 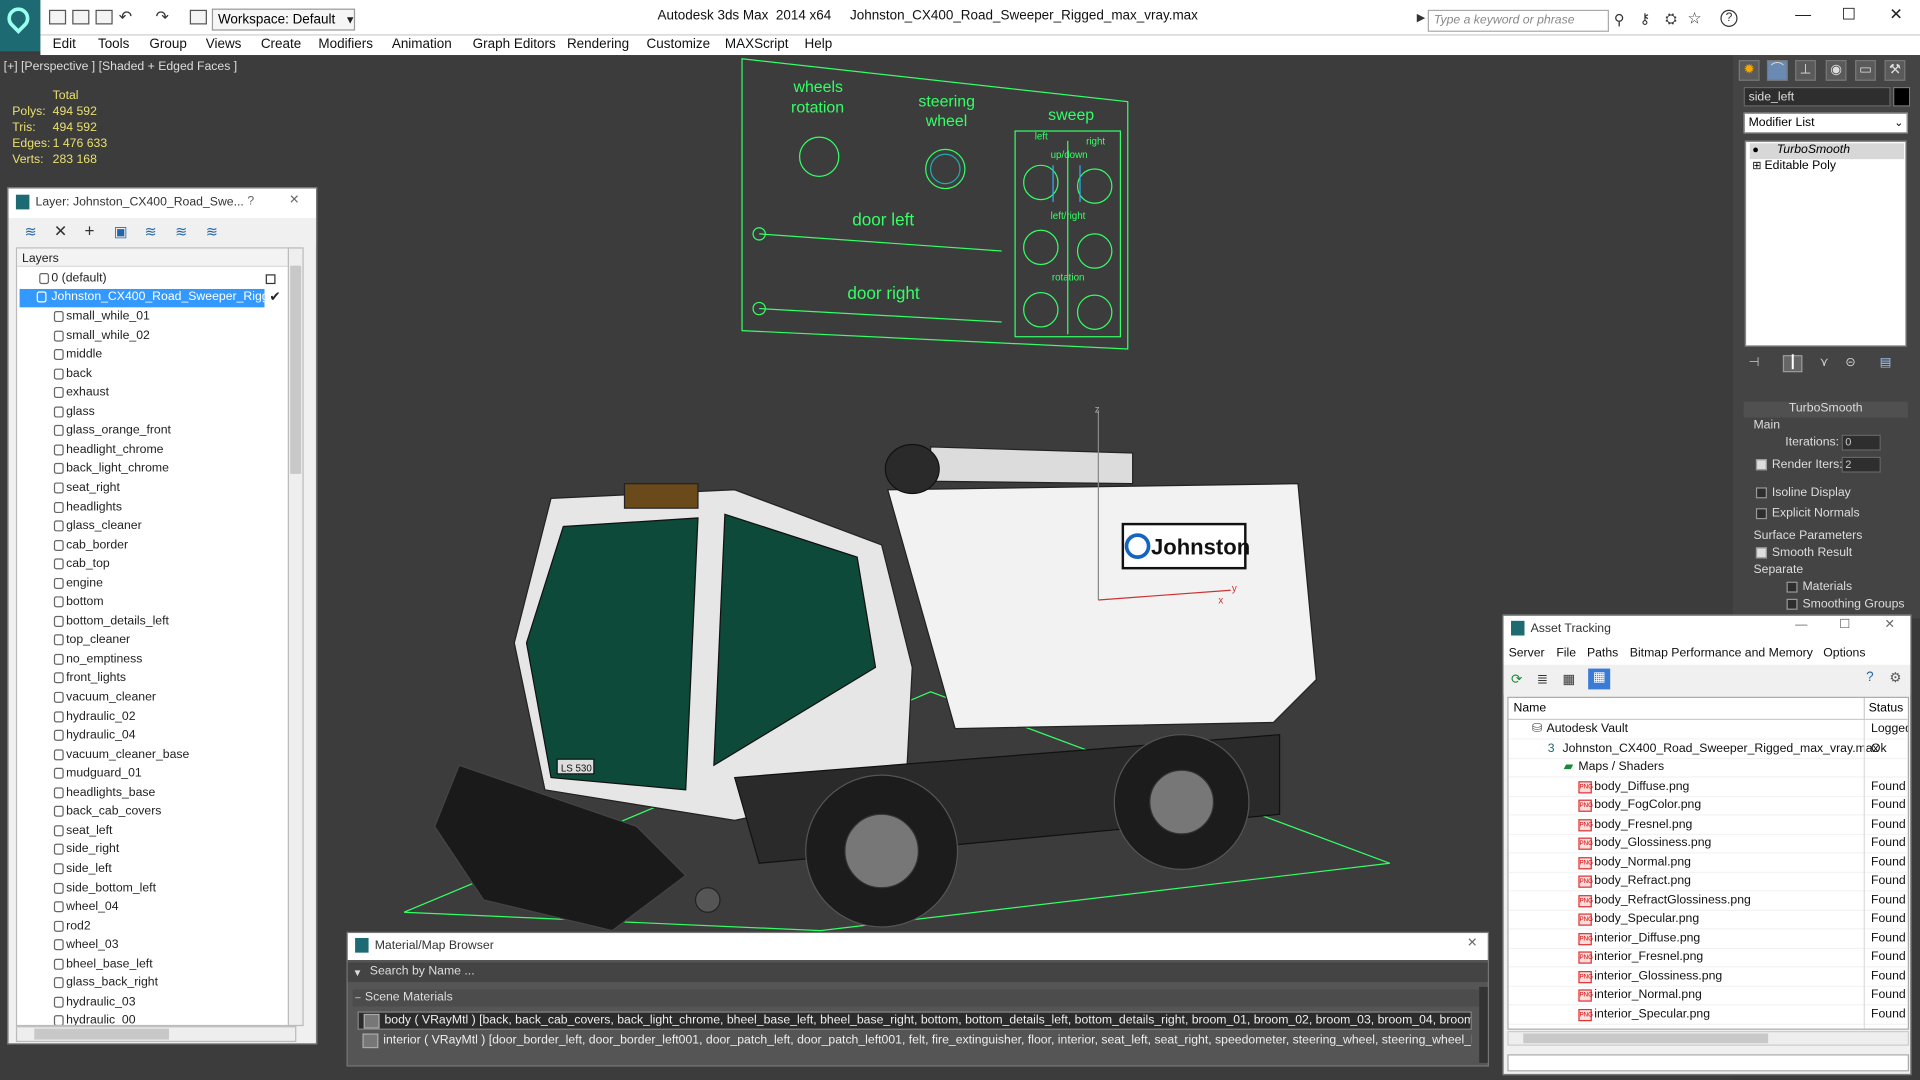 I want to click on redo-icon: ↷, so click(x=162, y=17).